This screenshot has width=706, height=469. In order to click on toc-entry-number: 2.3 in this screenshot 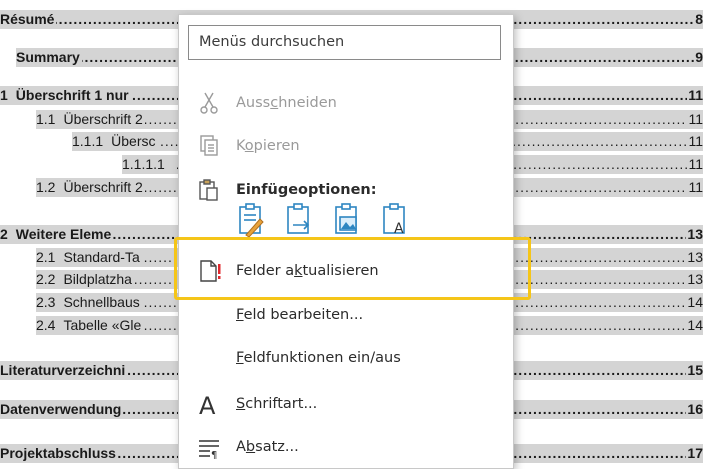, I will do `click(46, 302)`.